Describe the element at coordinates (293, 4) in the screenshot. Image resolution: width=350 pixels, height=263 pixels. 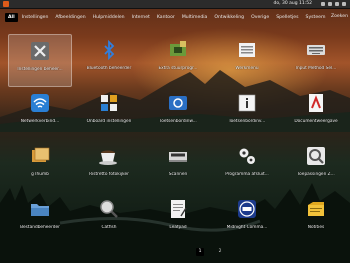
I see `panel-clock: do, 30 aug 11:52` at that location.